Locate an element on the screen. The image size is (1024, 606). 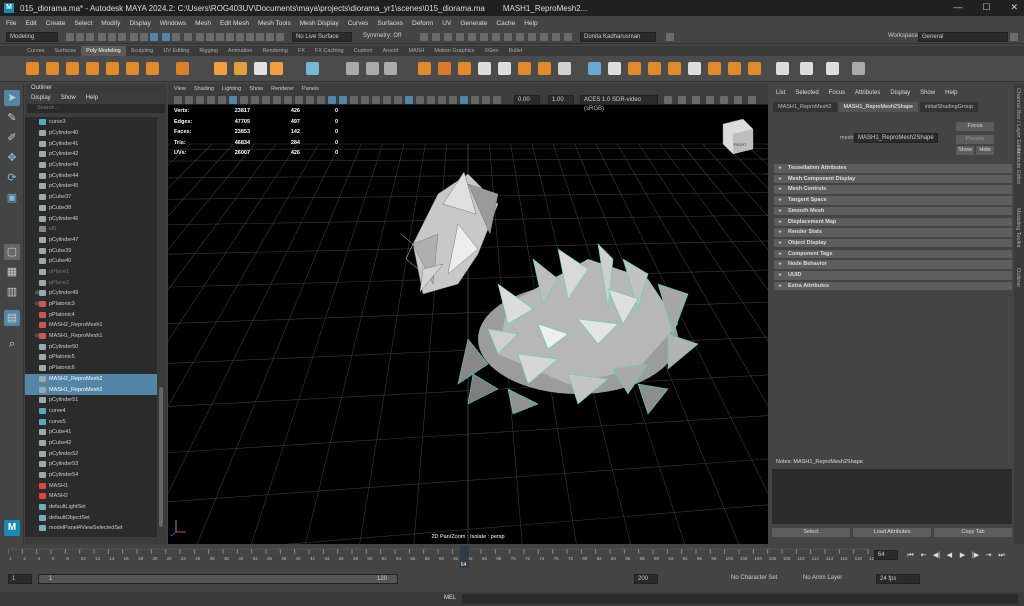
menu-display: Display is located at coordinates (139, 23).